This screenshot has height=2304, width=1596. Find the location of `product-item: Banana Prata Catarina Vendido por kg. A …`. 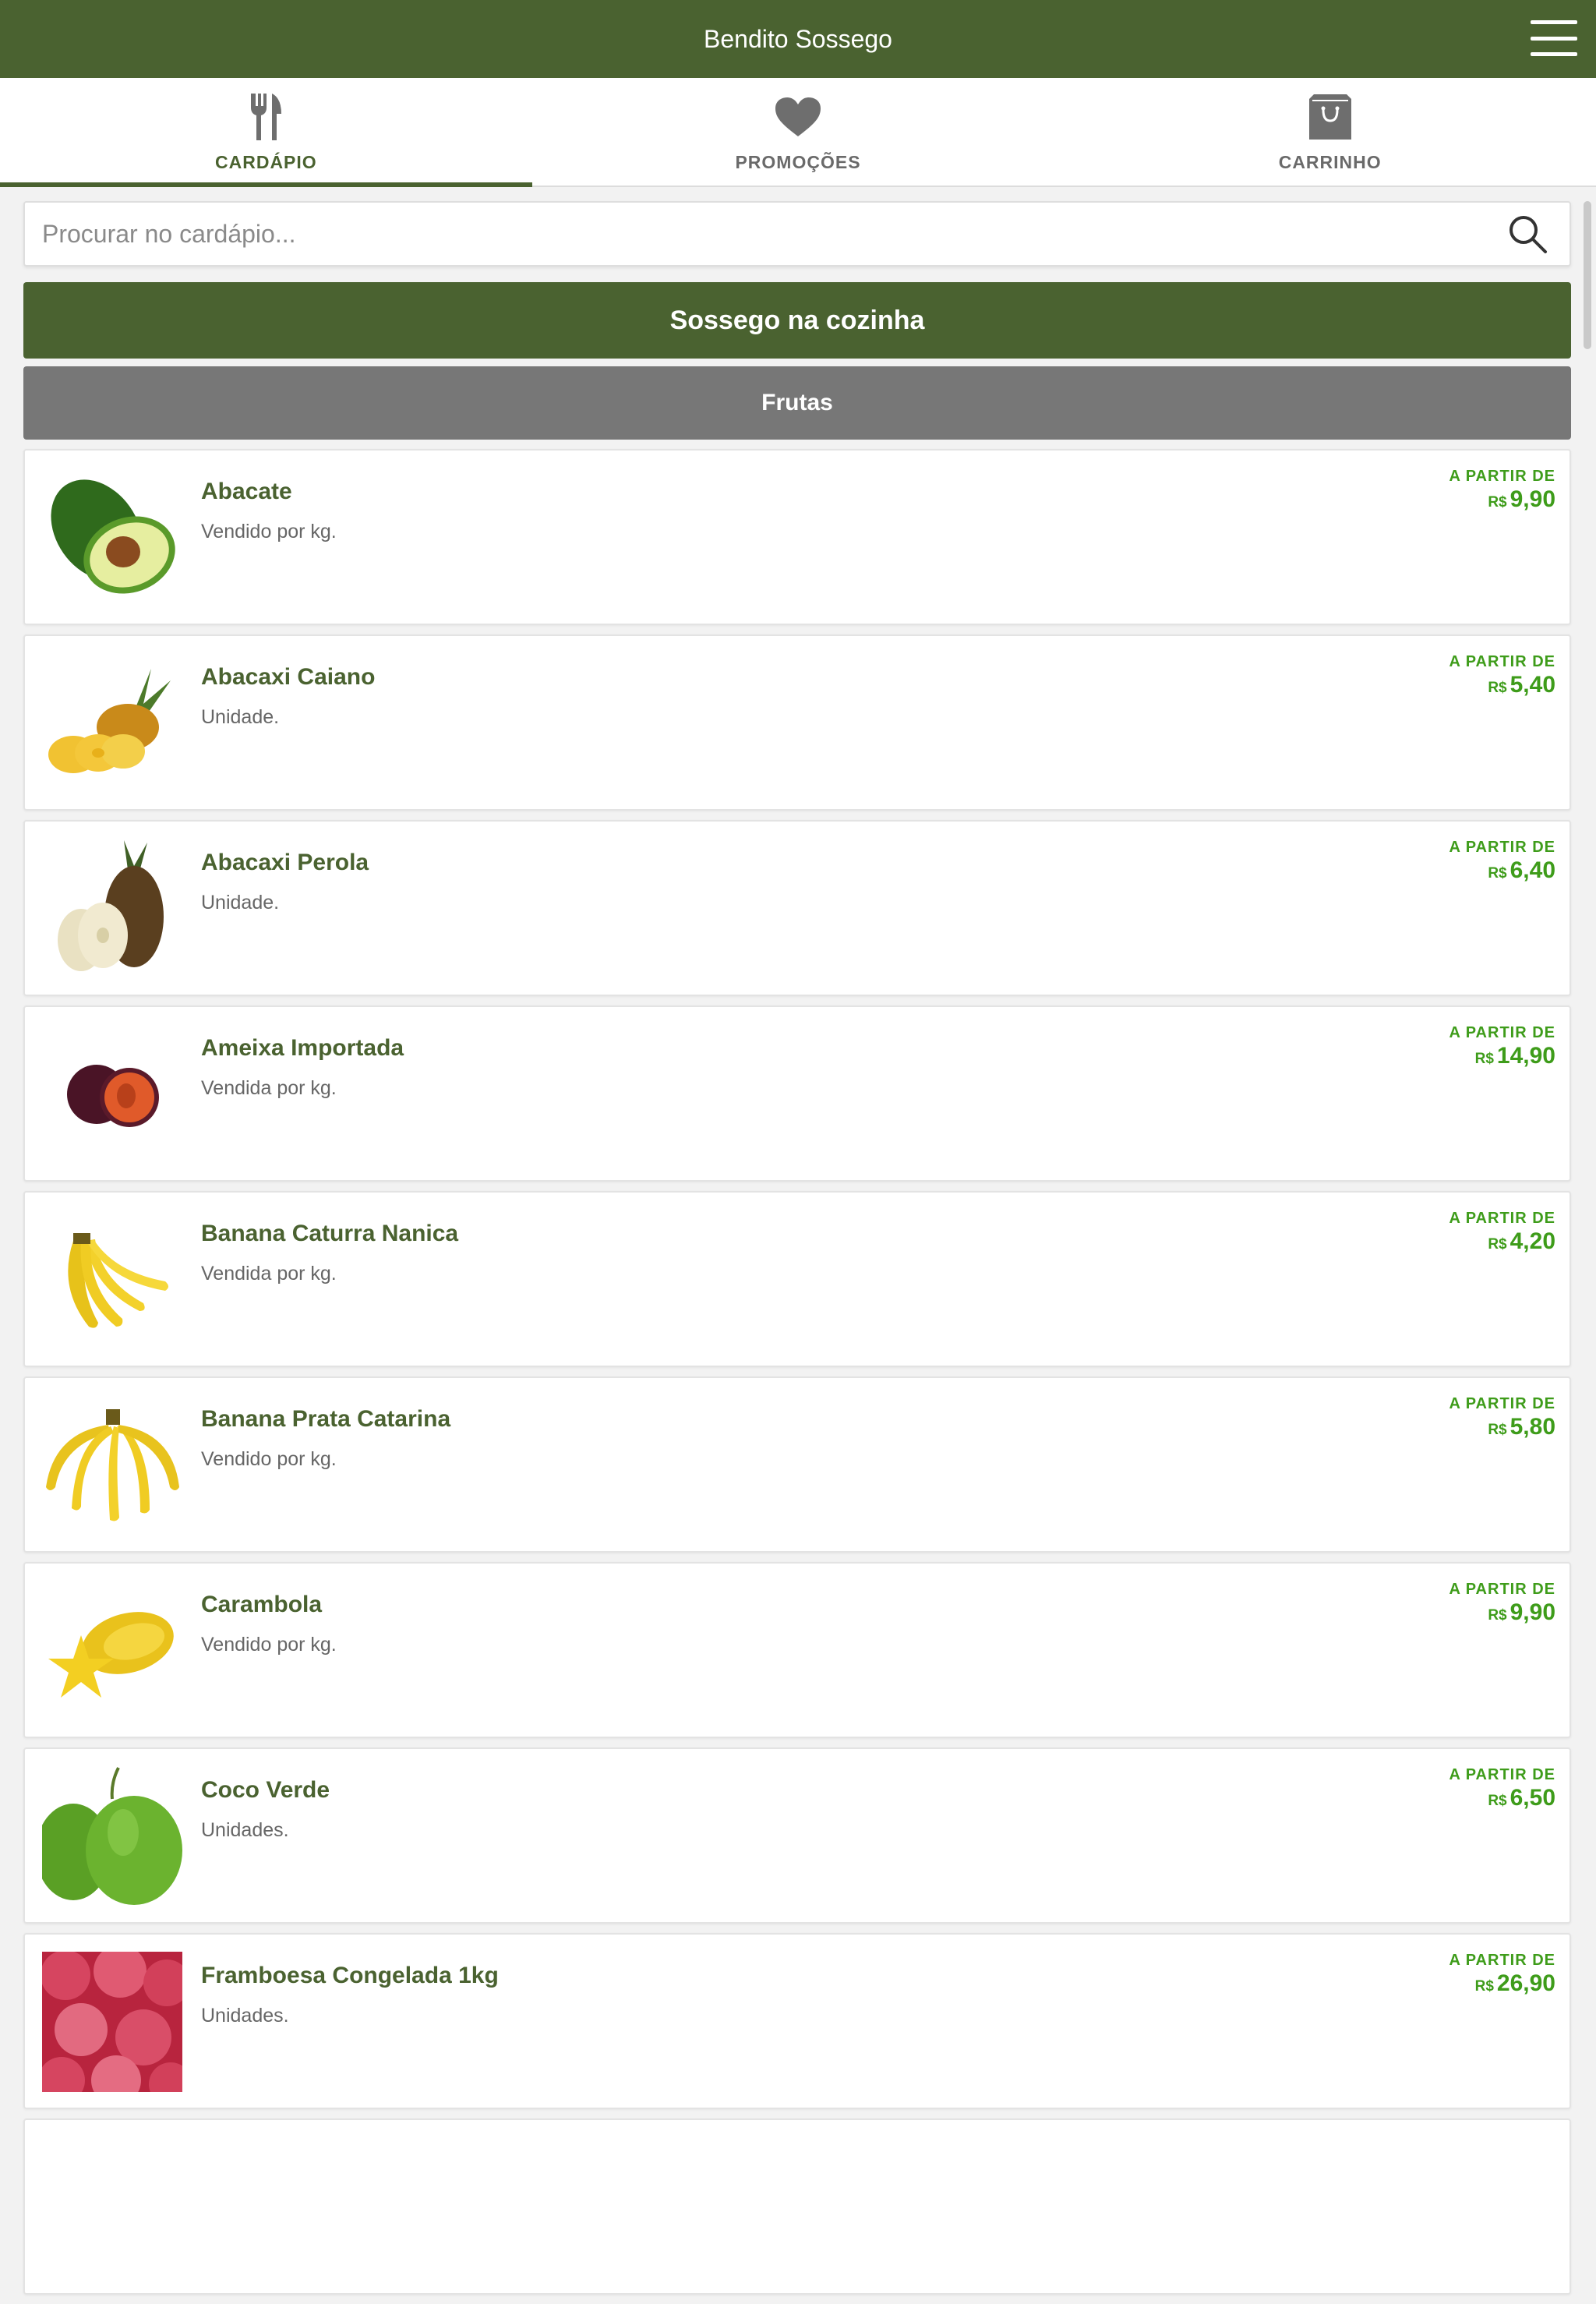

product-item: Banana Prata Catarina Vendido por kg. A … is located at coordinates (797, 1464).